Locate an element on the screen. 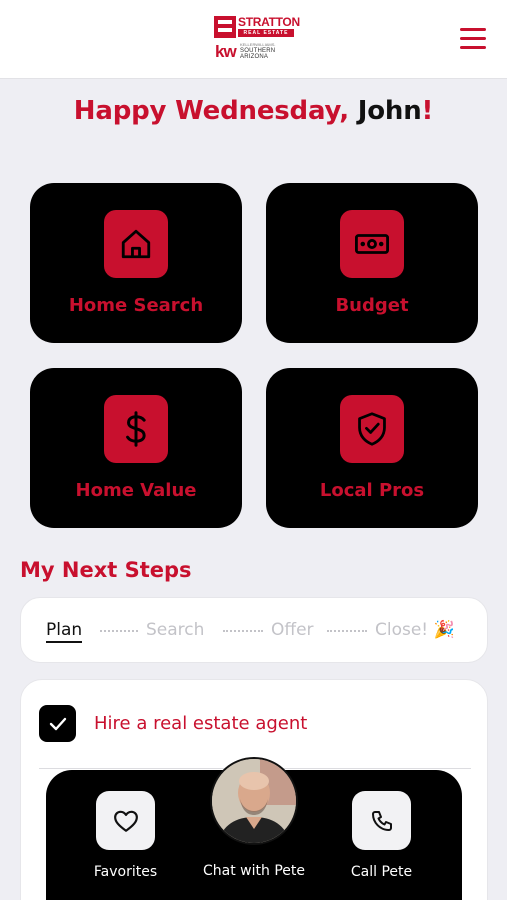 The height and width of the screenshot is (900, 507). chat-label: Chat with Pete is located at coordinates (254, 871).